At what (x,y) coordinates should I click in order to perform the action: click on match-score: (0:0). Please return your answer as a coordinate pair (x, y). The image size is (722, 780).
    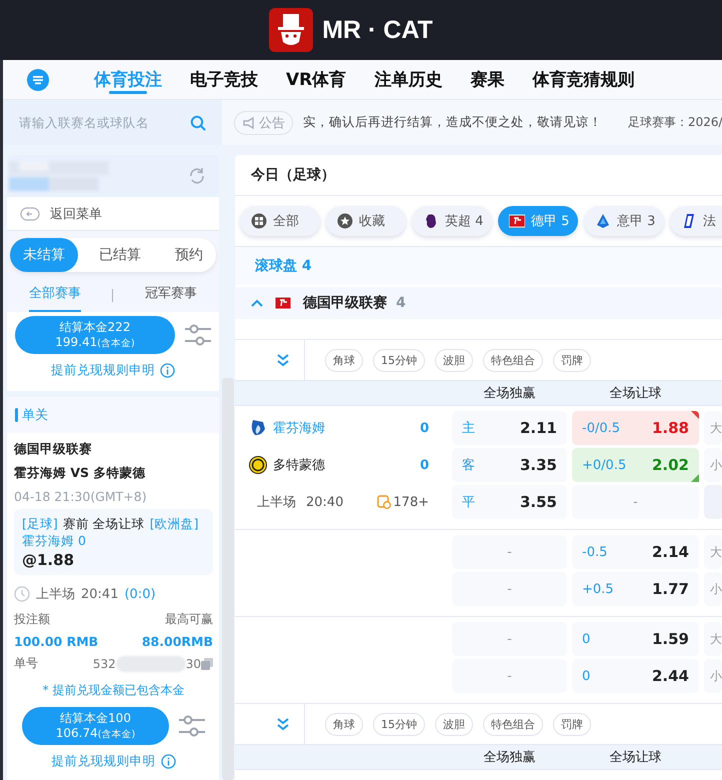
    Looking at the image, I should click on (140, 594).